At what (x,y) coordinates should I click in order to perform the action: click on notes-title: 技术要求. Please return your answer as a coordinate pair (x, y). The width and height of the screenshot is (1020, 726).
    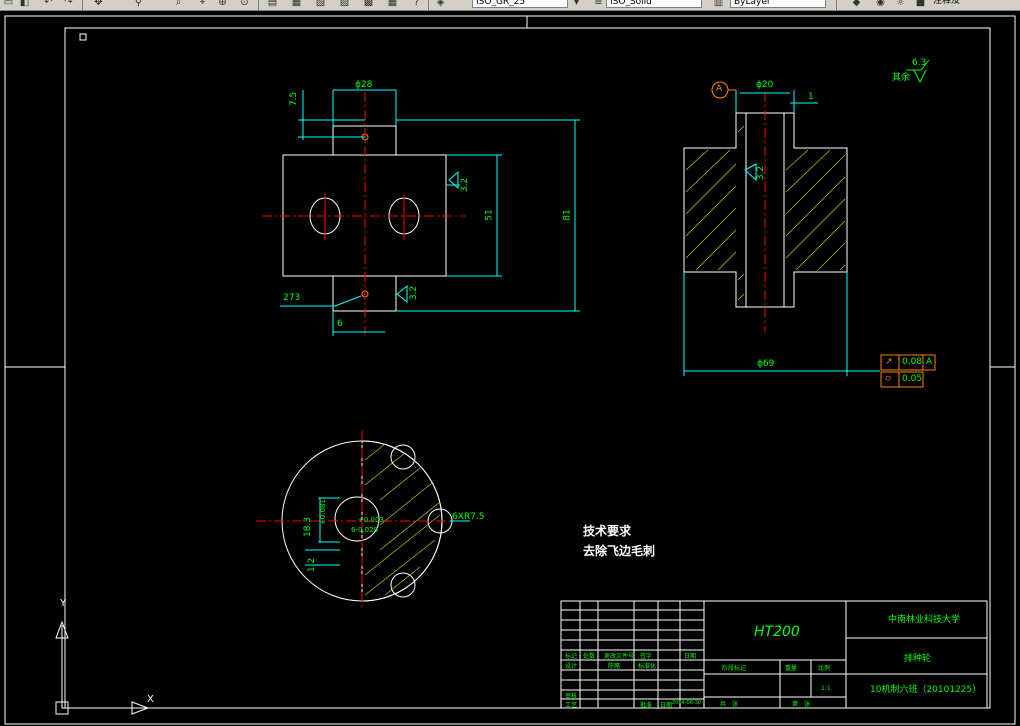
    Looking at the image, I should click on (607, 531).